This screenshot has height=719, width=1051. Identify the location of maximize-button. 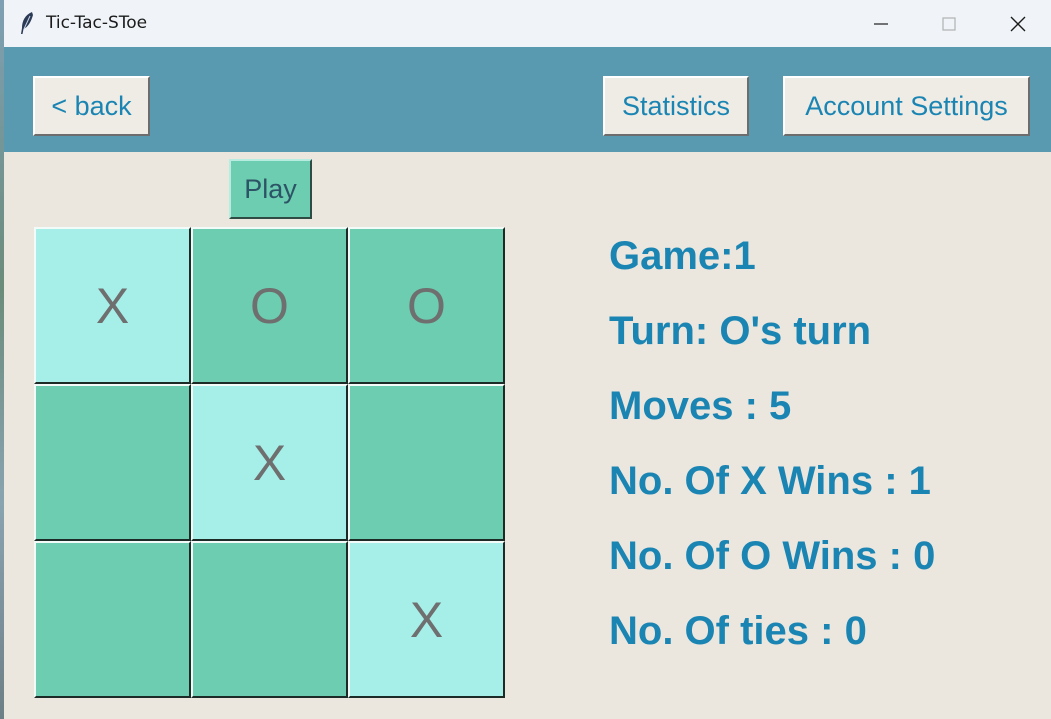
(948, 23).